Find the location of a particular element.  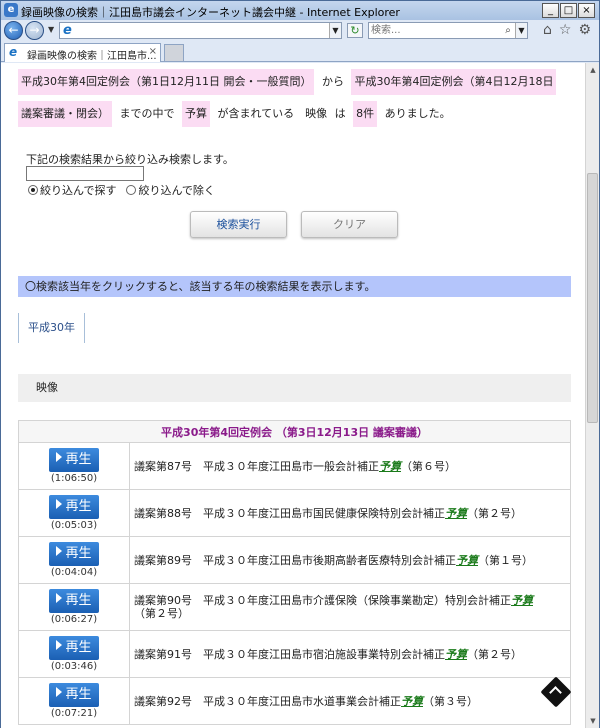

forward-button: → is located at coordinates (34, 30).